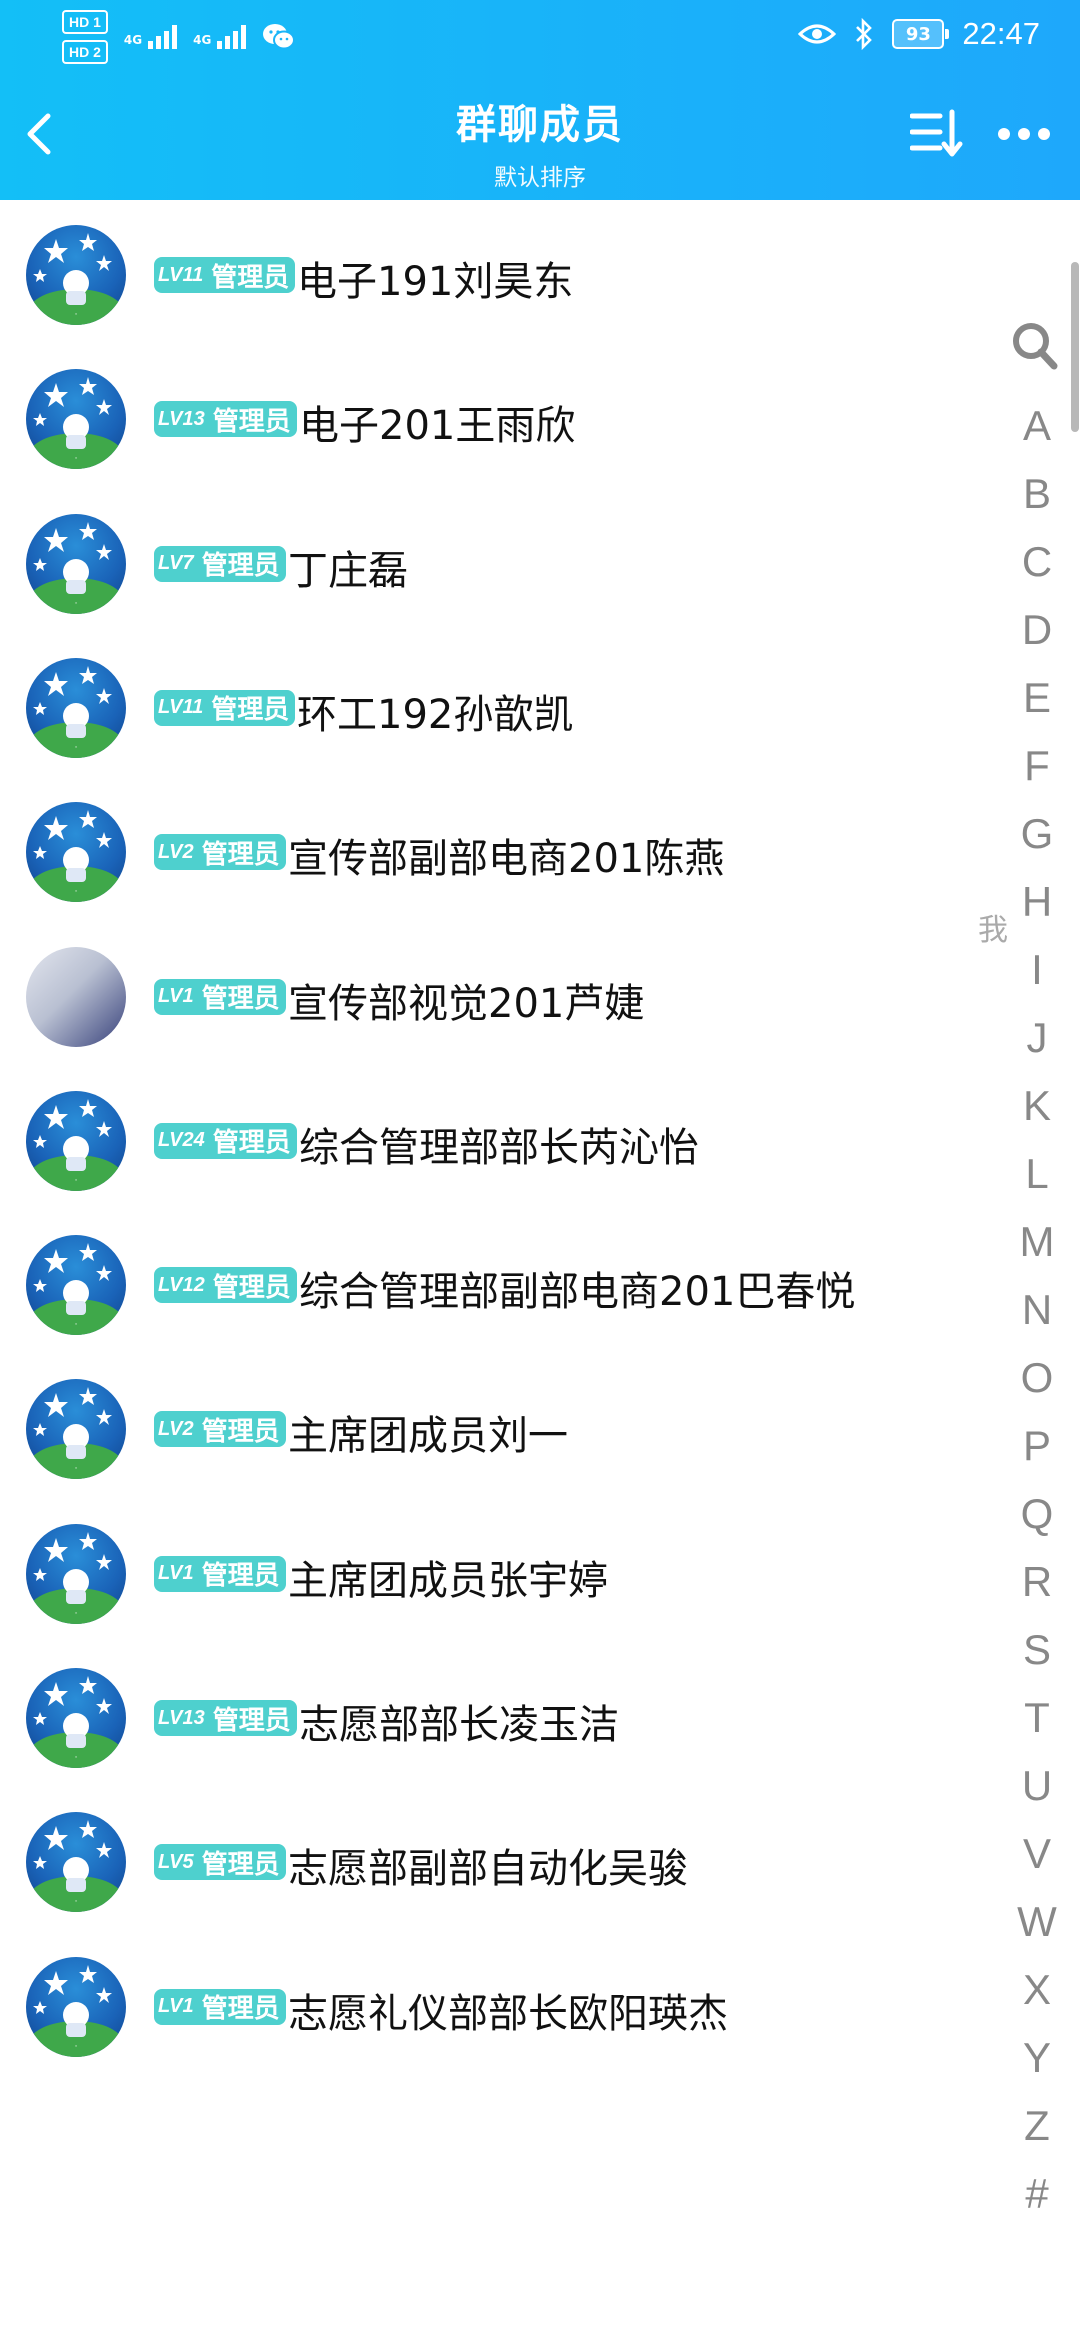 The width and height of the screenshot is (1080, 2340). Describe the element at coordinates (1037, 1378) in the screenshot. I see `index-letter: O` at that location.